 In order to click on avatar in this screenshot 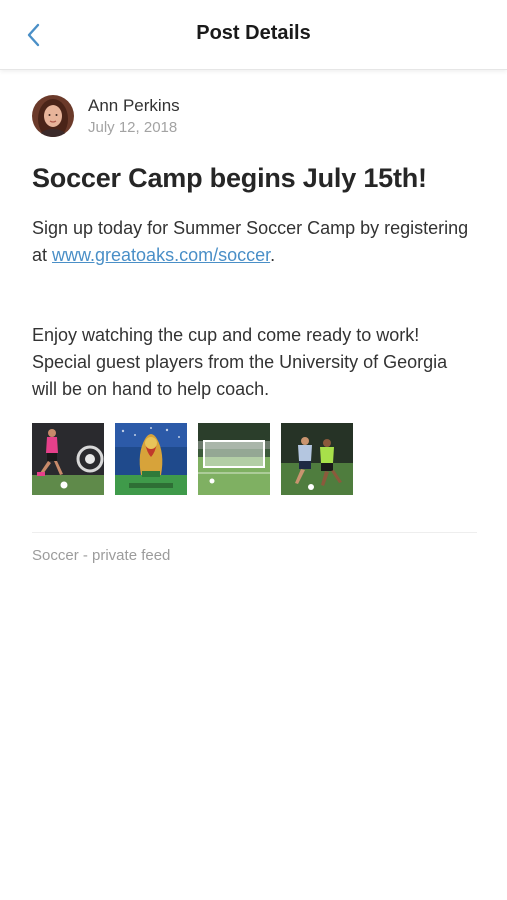, I will do `click(53, 116)`.